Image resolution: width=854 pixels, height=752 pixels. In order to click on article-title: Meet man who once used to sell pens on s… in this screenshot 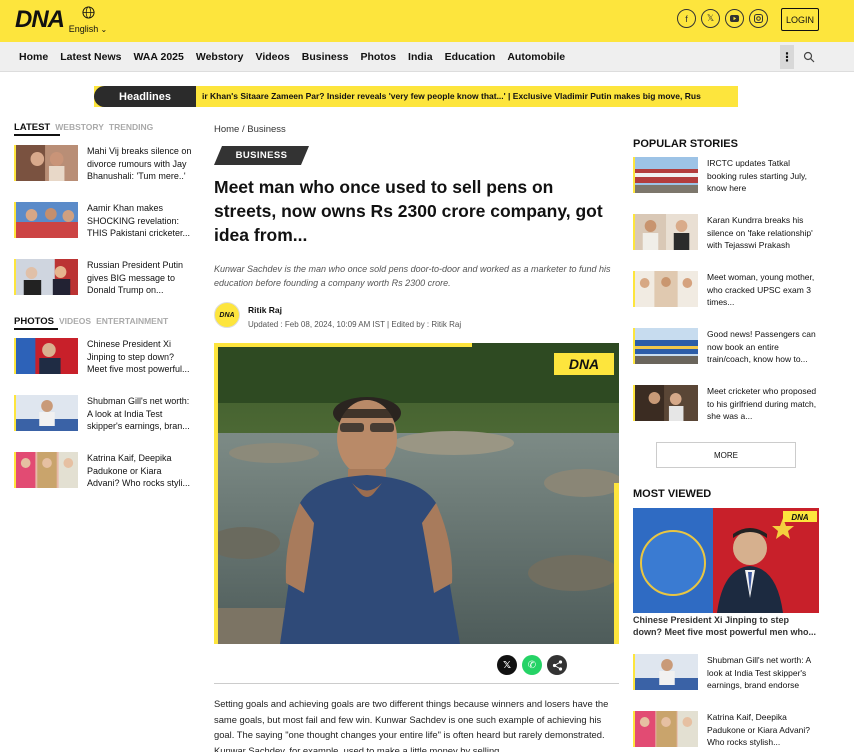, I will do `click(408, 211)`.